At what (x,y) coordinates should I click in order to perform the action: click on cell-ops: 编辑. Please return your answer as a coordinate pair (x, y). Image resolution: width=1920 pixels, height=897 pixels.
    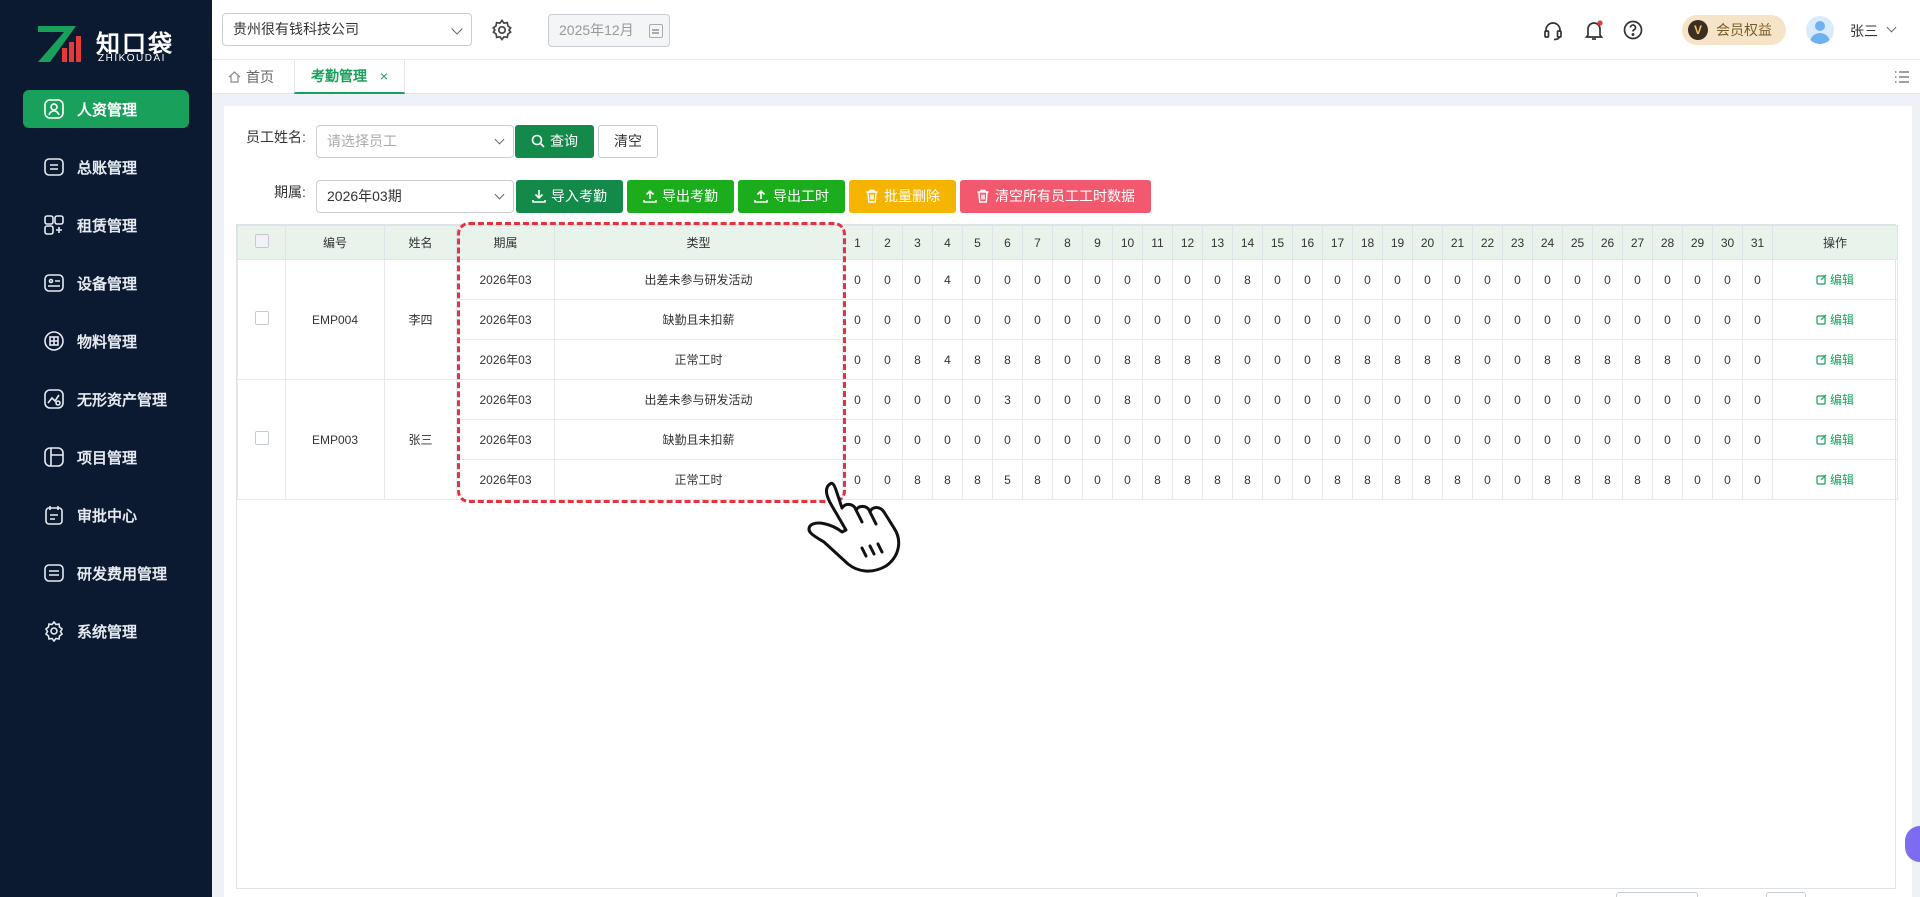
    Looking at the image, I should click on (1835, 479).